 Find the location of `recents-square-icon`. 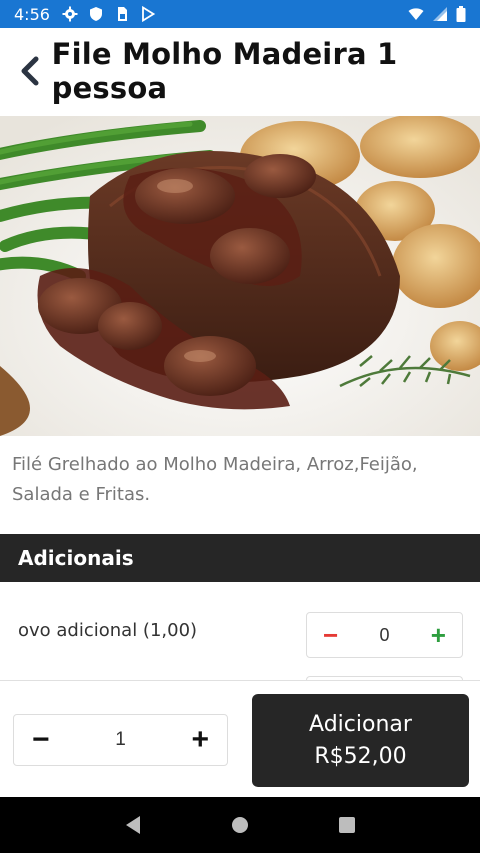

recents-square-icon is located at coordinates (347, 825).